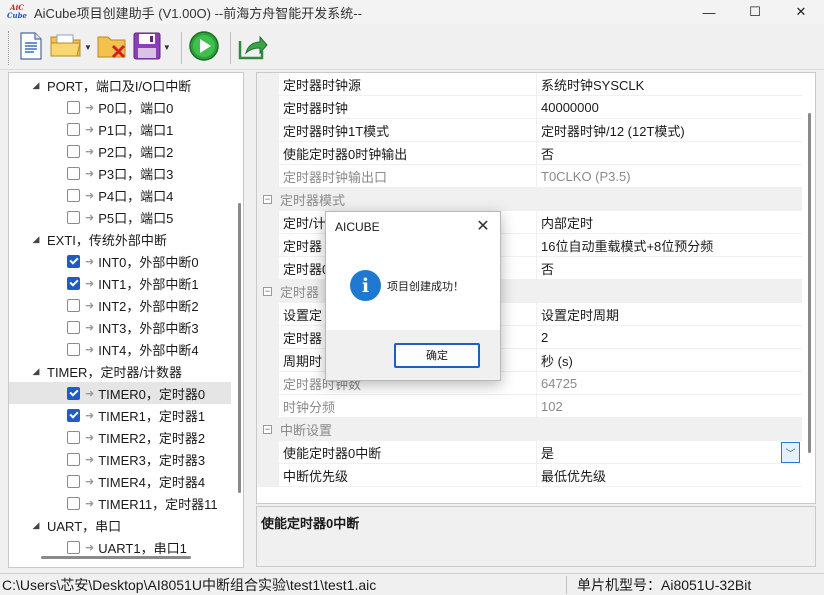 This screenshot has height=595, width=824. I want to click on property-value: 102, so click(669, 406).